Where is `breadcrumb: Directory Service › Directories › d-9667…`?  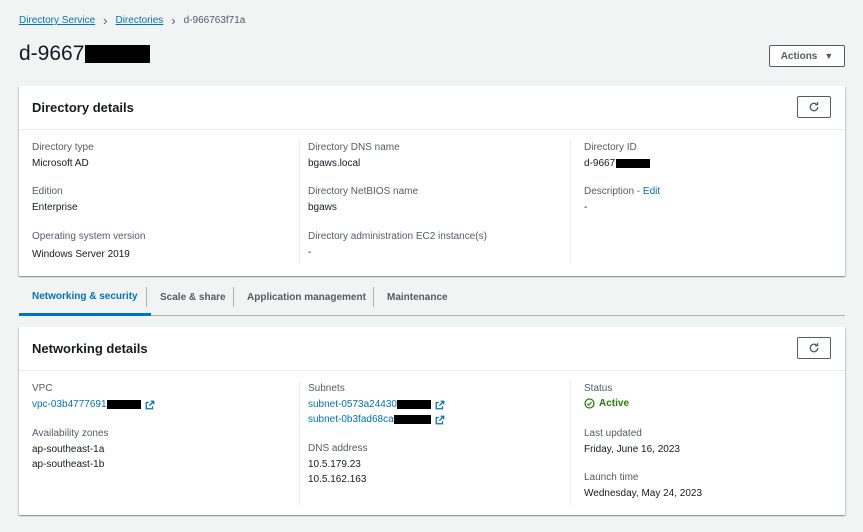 breadcrumb: Directory Service › Directories › d-9667… is located at coordinates (132, 20).